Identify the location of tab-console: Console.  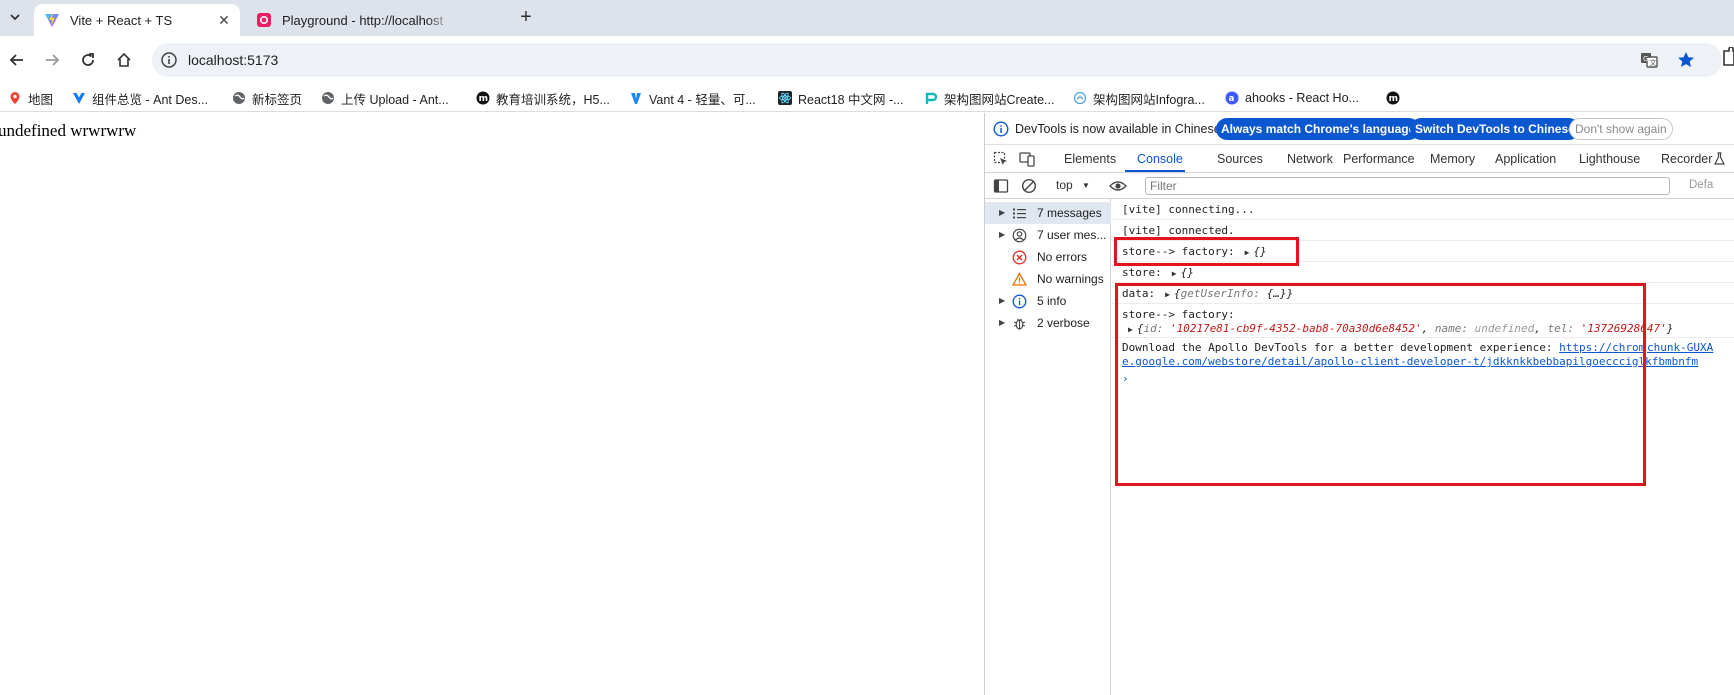
(1160, 159).